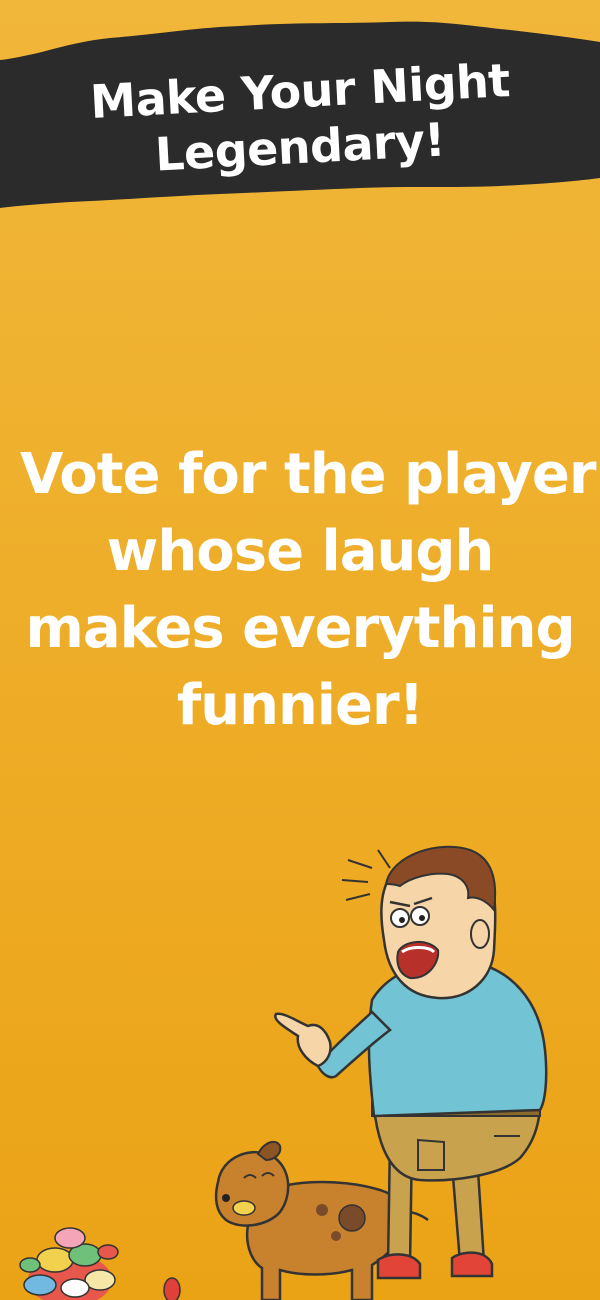  What do you see at coordinates (300, 628) in the screenshot?
I see `vote-prompt-line-3: makes everything` at bounding box center [300, 628].